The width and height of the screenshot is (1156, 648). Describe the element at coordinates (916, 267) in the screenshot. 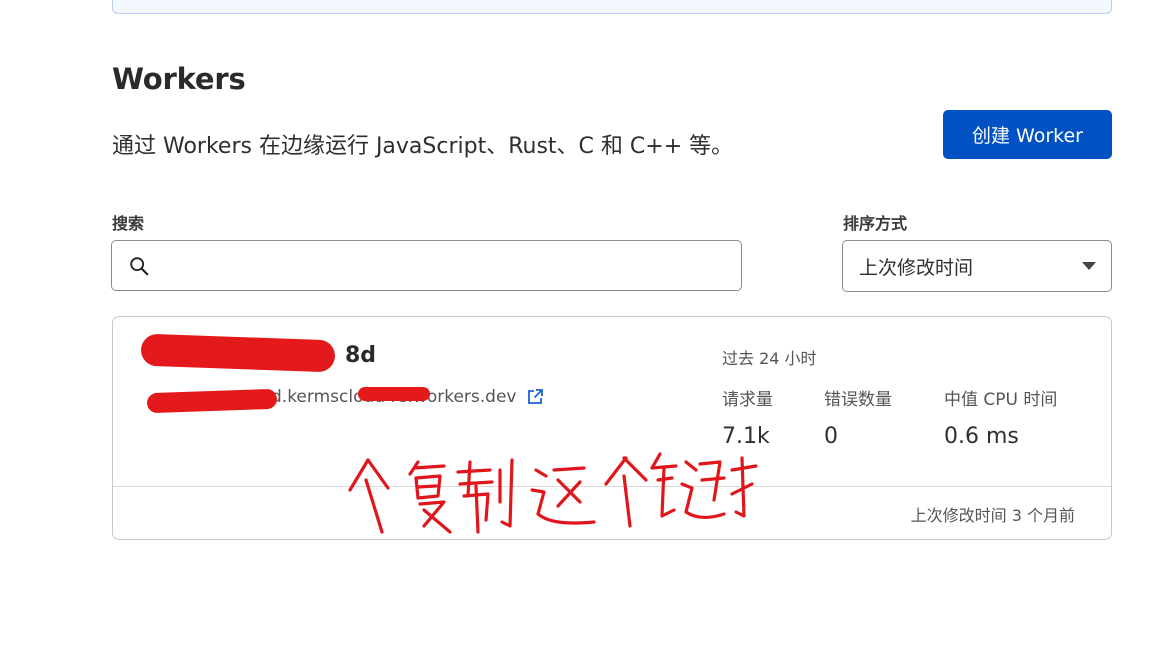

I see `sort-selected-value: 上次修改时间` at that location.